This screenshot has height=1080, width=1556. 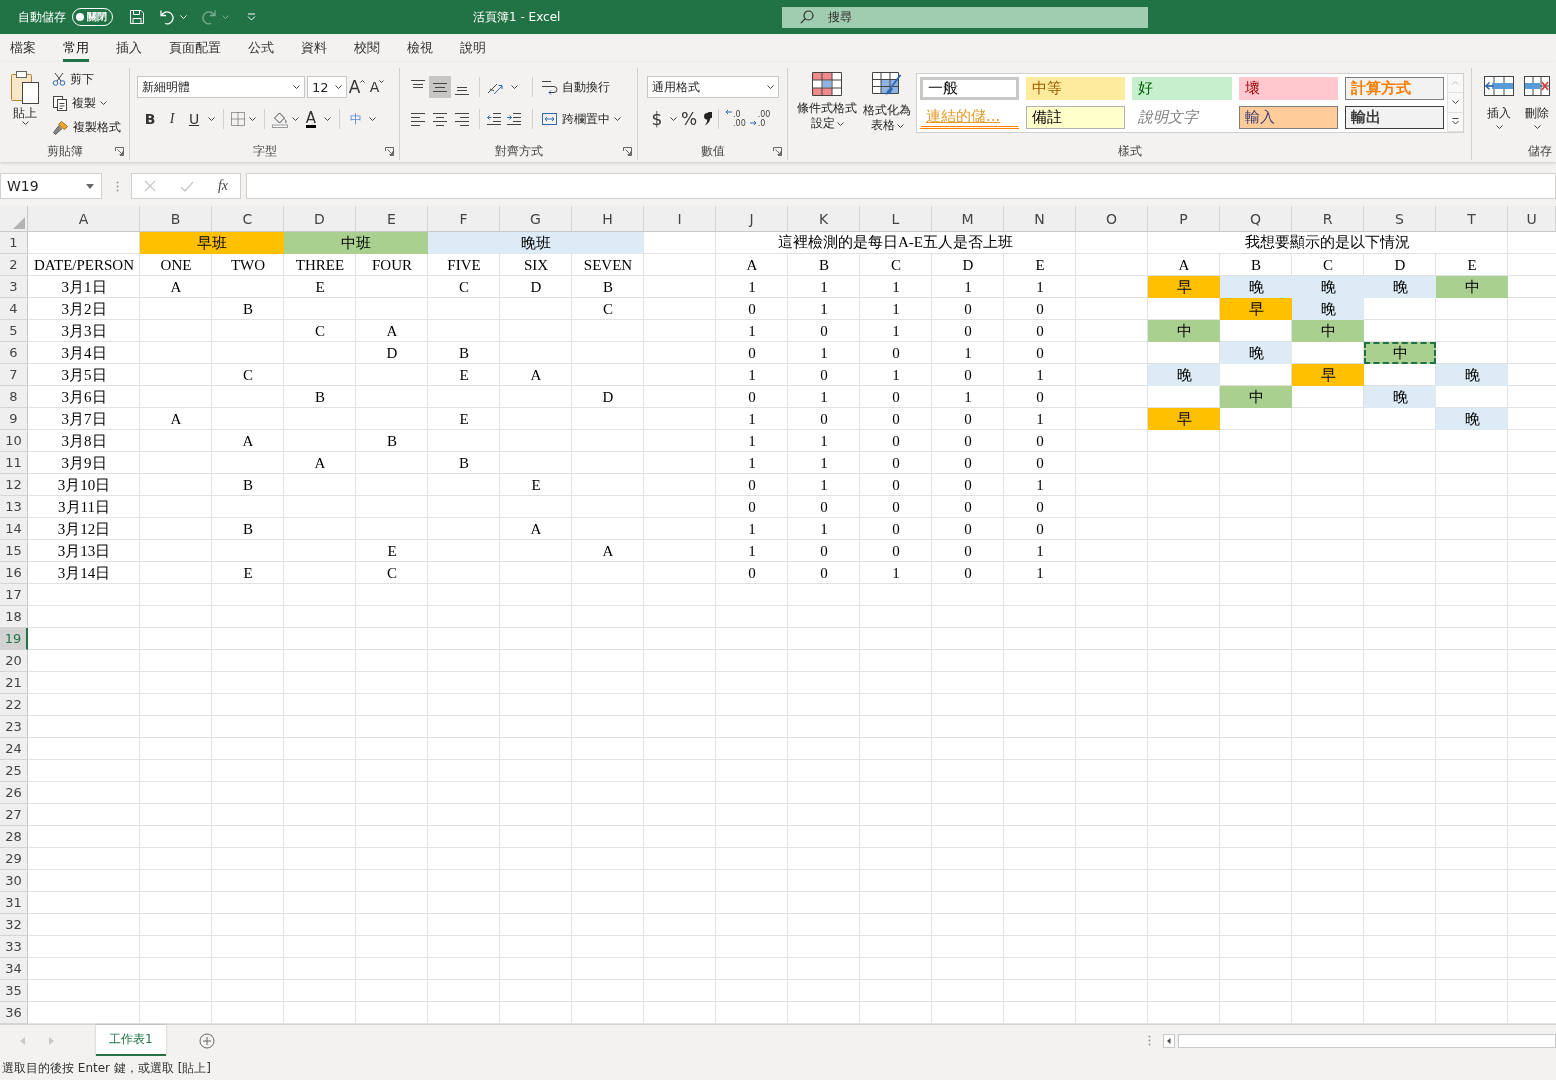 I want to click on row-header: 36, so click(x=14, y=1013).